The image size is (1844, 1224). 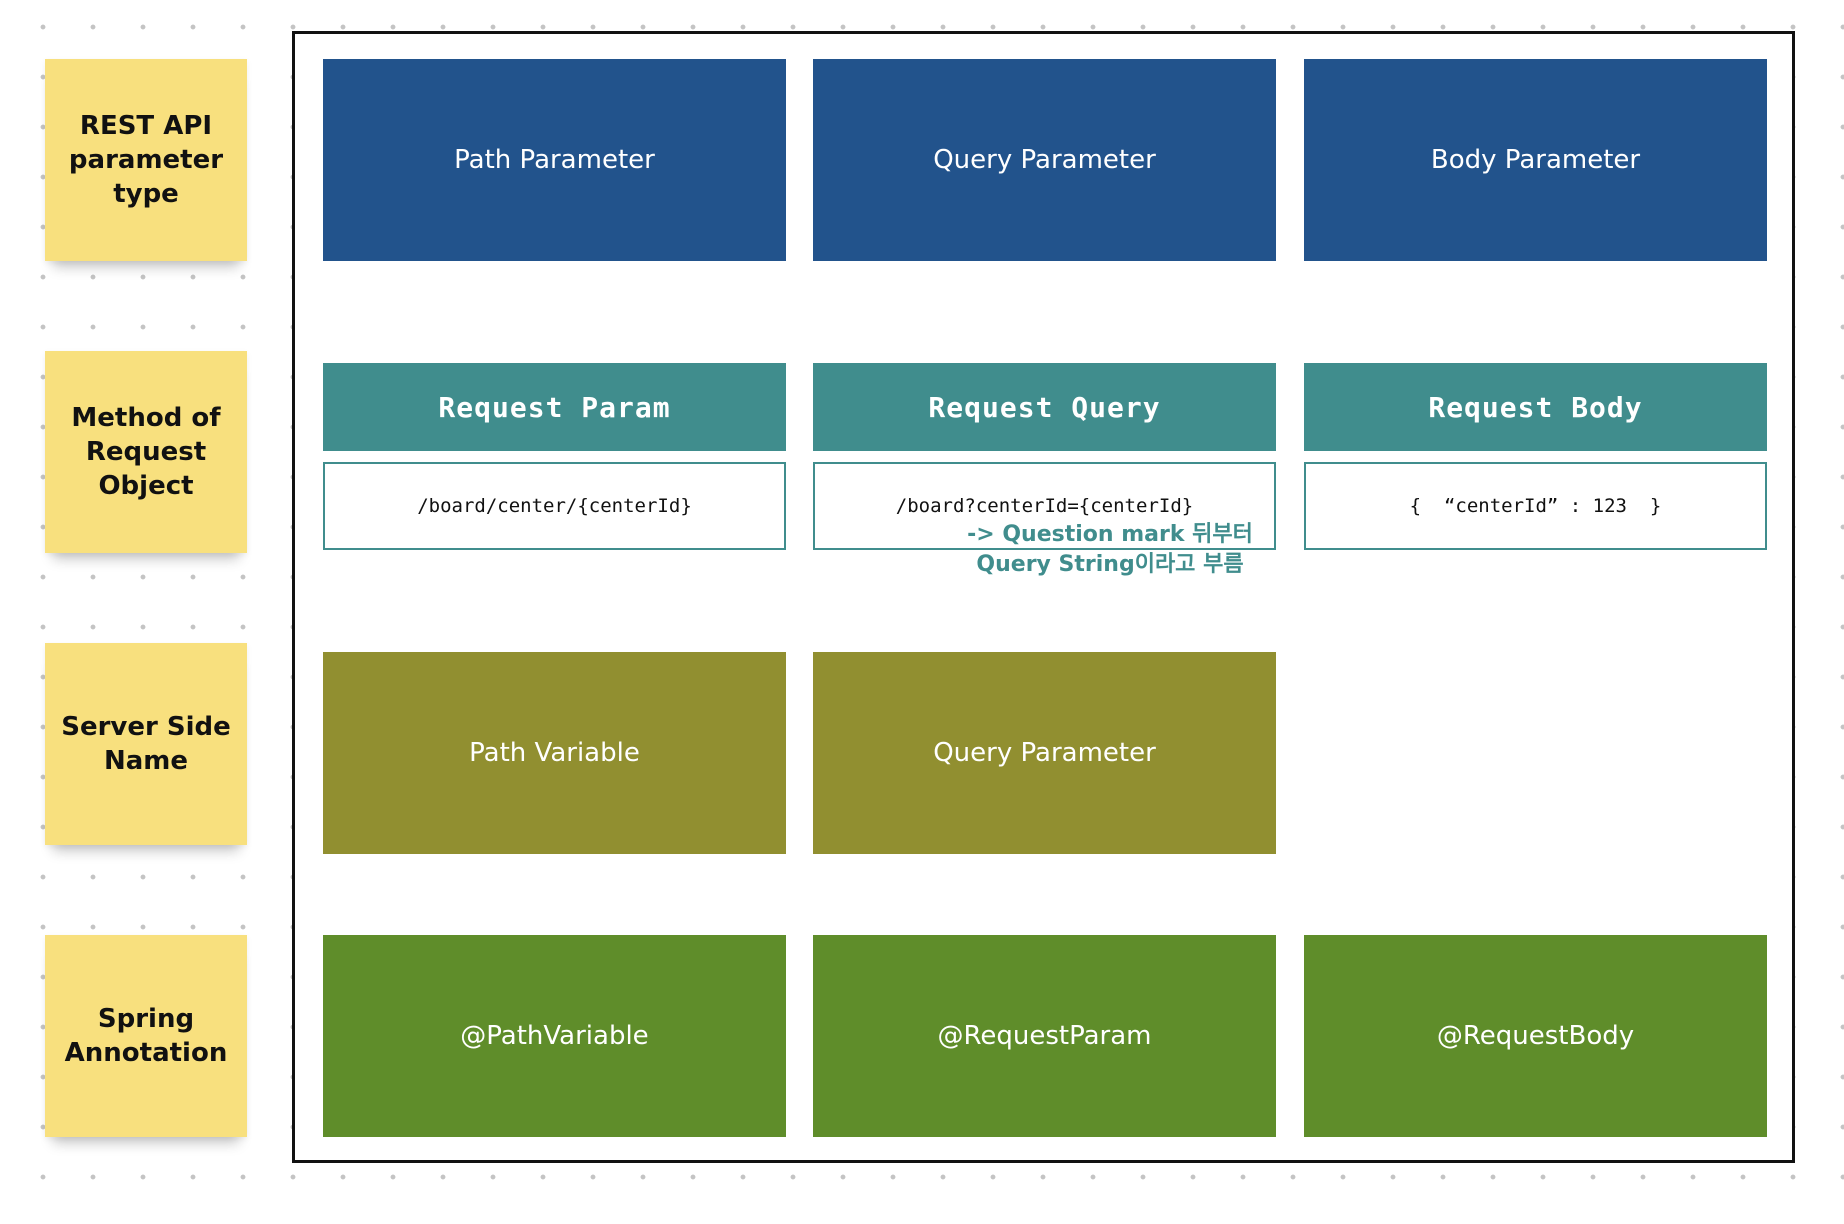 I want to click on sticky-note-rest-api-parameter-type: REST API parameter type, so click(x=146, y=160).